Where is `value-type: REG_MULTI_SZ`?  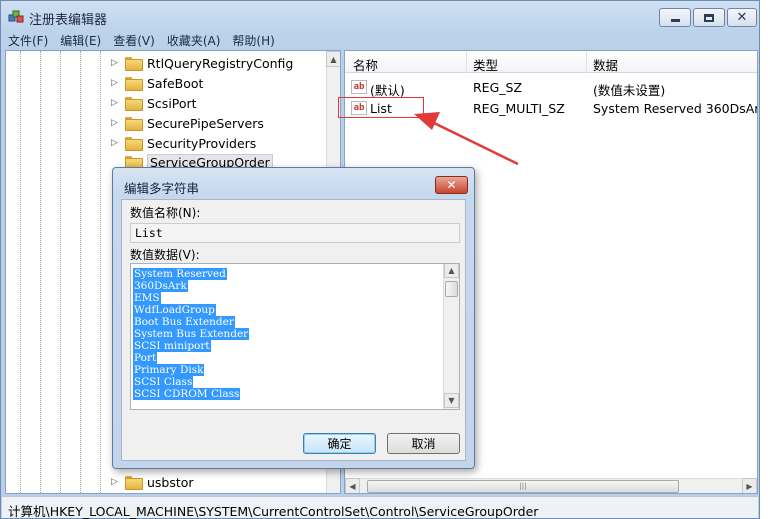
value-type: REG_MULTI_SZ is located at coordinates (519, 108).